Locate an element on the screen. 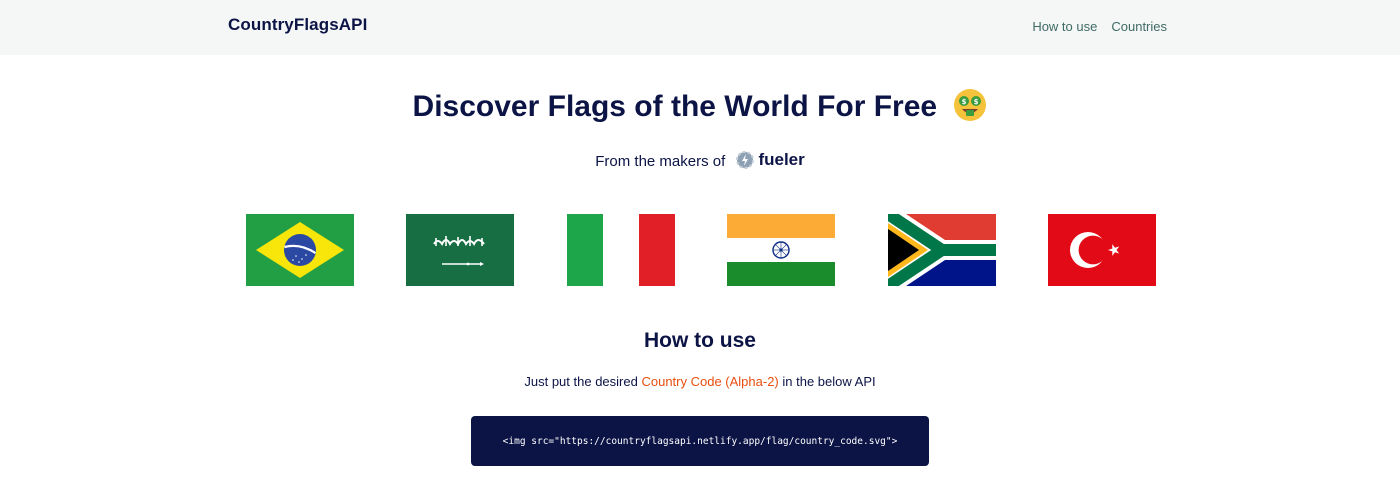 The height and width of the screenshot is (493, 1400). italy-flag-icon is located at coordinates (621, 250).